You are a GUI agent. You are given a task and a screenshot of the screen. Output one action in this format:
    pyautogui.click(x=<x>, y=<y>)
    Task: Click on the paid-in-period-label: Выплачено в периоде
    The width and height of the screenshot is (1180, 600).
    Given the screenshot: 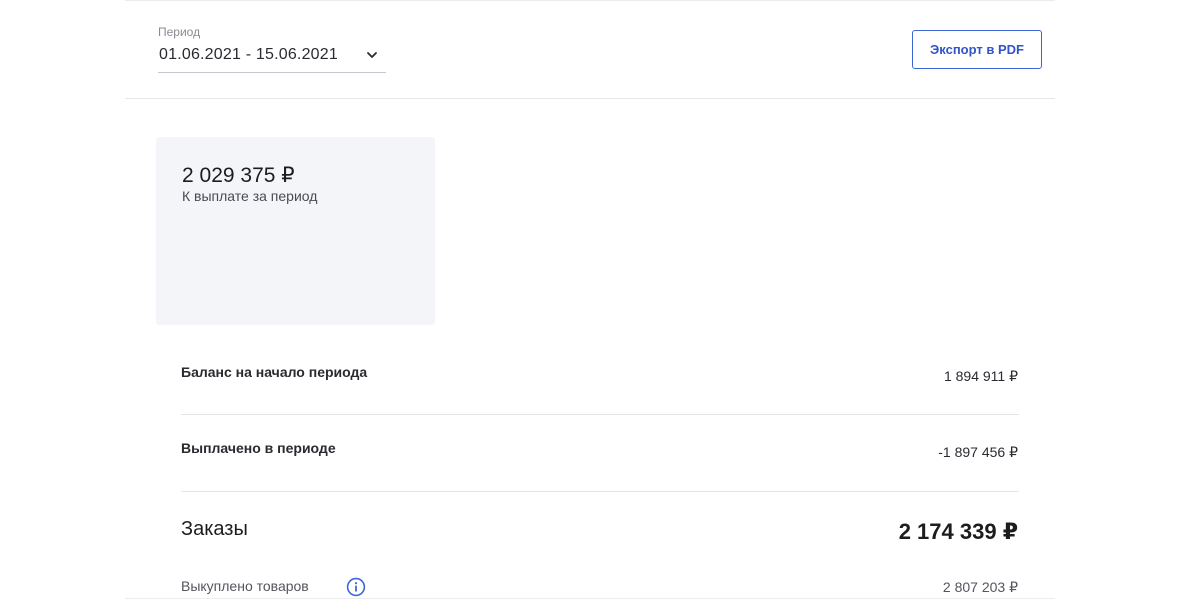 What is the action you would take?
    pyautogui.click(x=258, y=448)
    